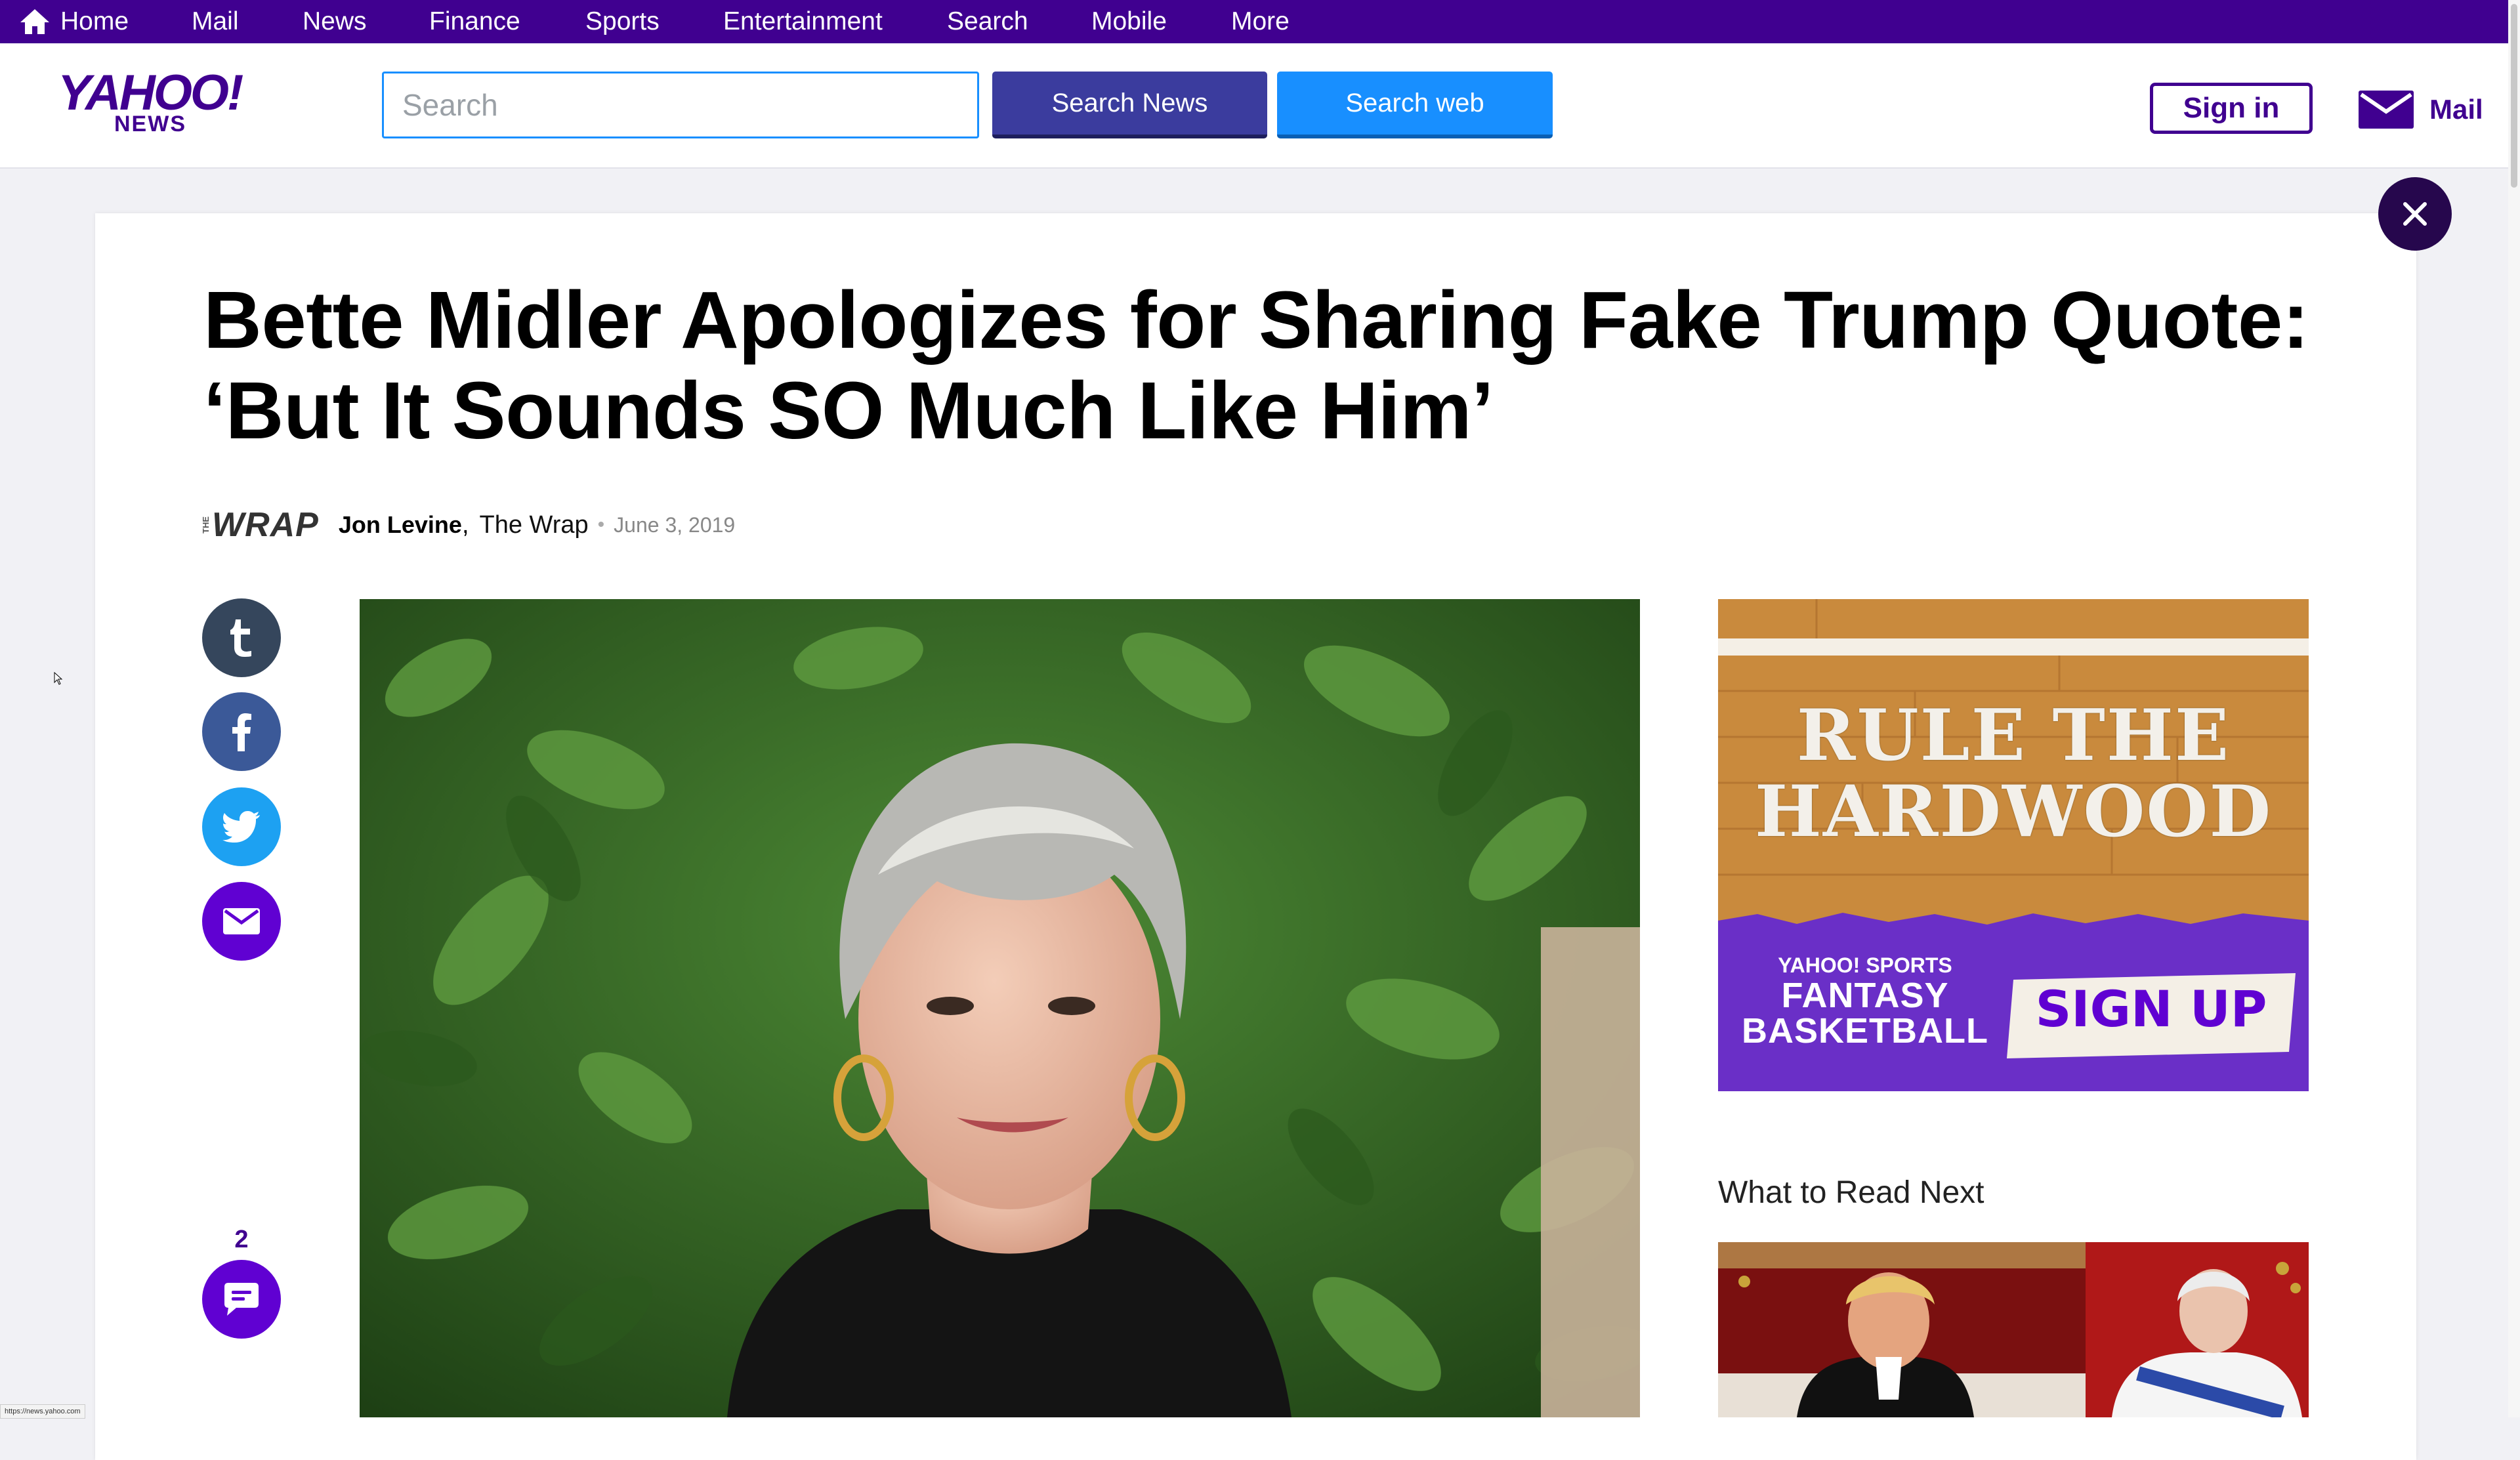  I want to click on comments-button, so click(241, 1299).